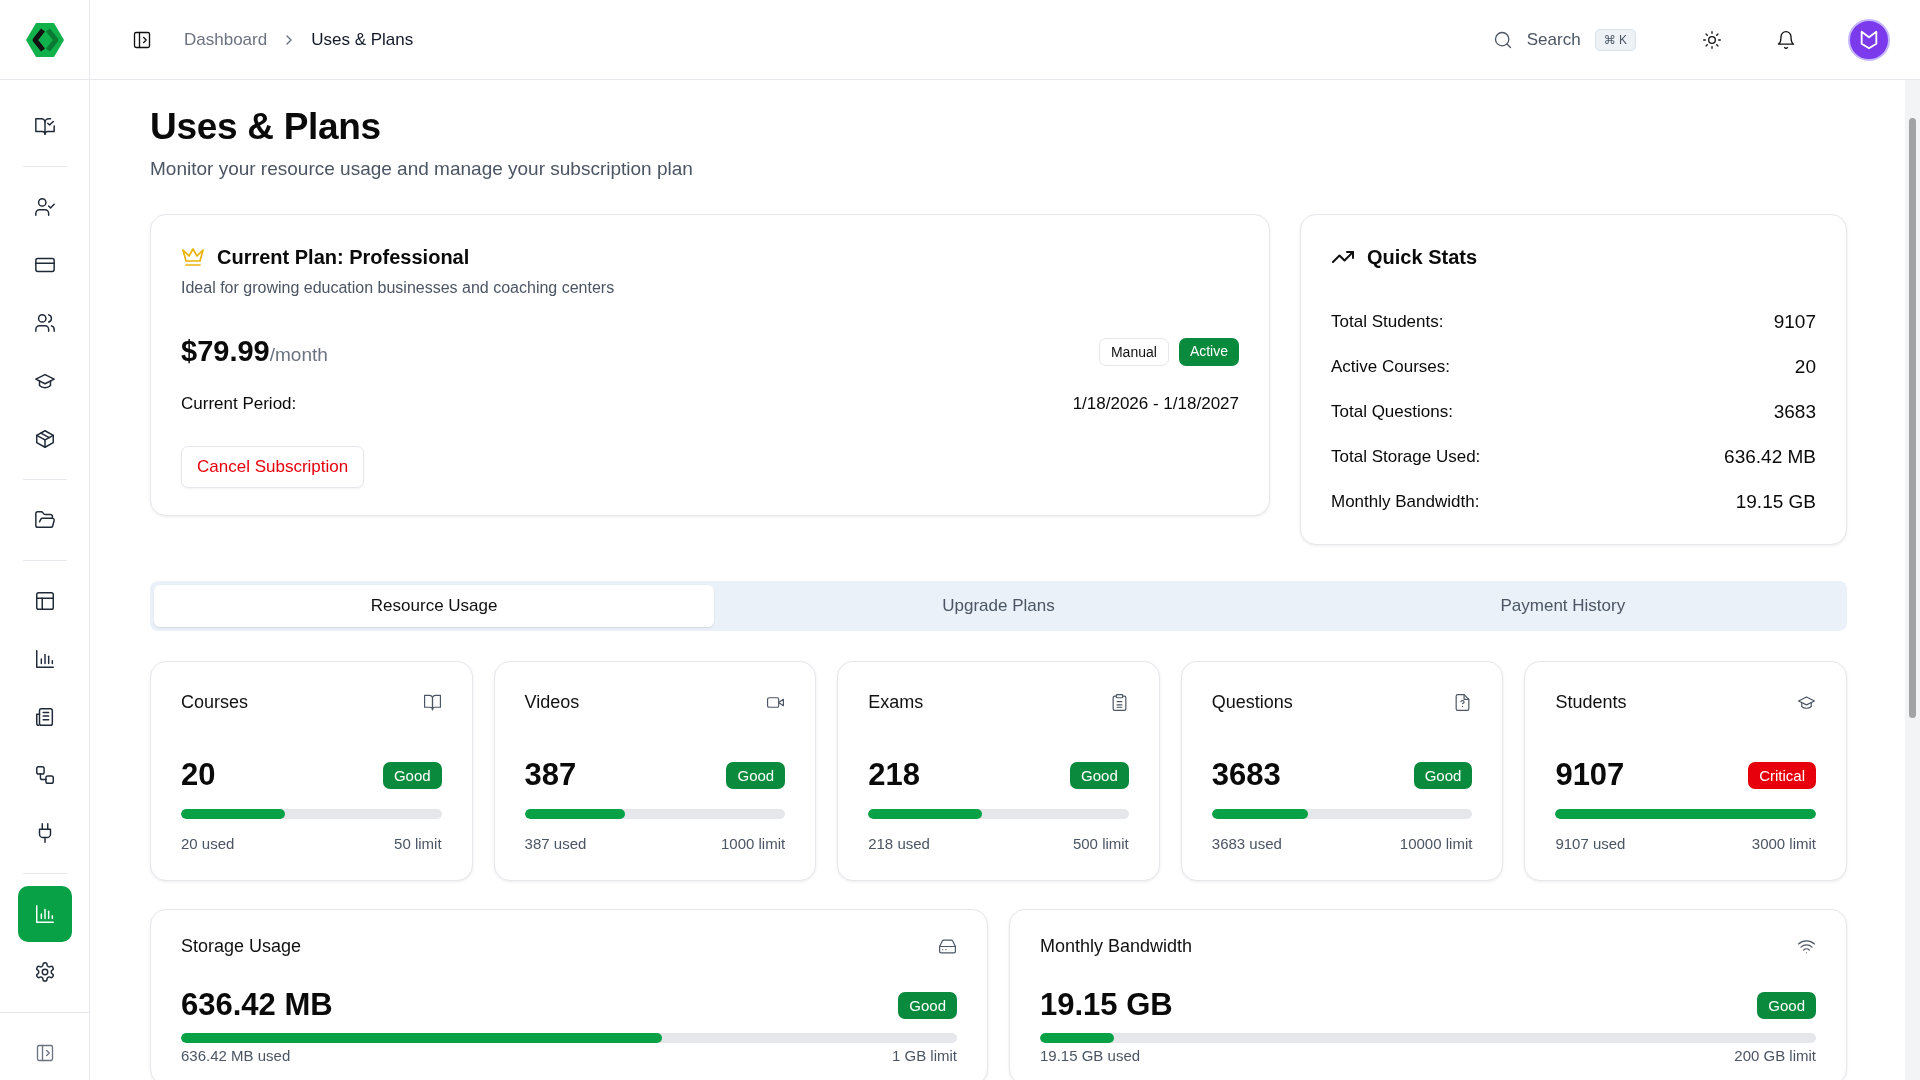 The width and height of the screenshot is (1920, 1080). What do you see at coordinates (1782, 775) in the screenshot?
I see `status-badge: Critical` at bounding box center [1782, 775].